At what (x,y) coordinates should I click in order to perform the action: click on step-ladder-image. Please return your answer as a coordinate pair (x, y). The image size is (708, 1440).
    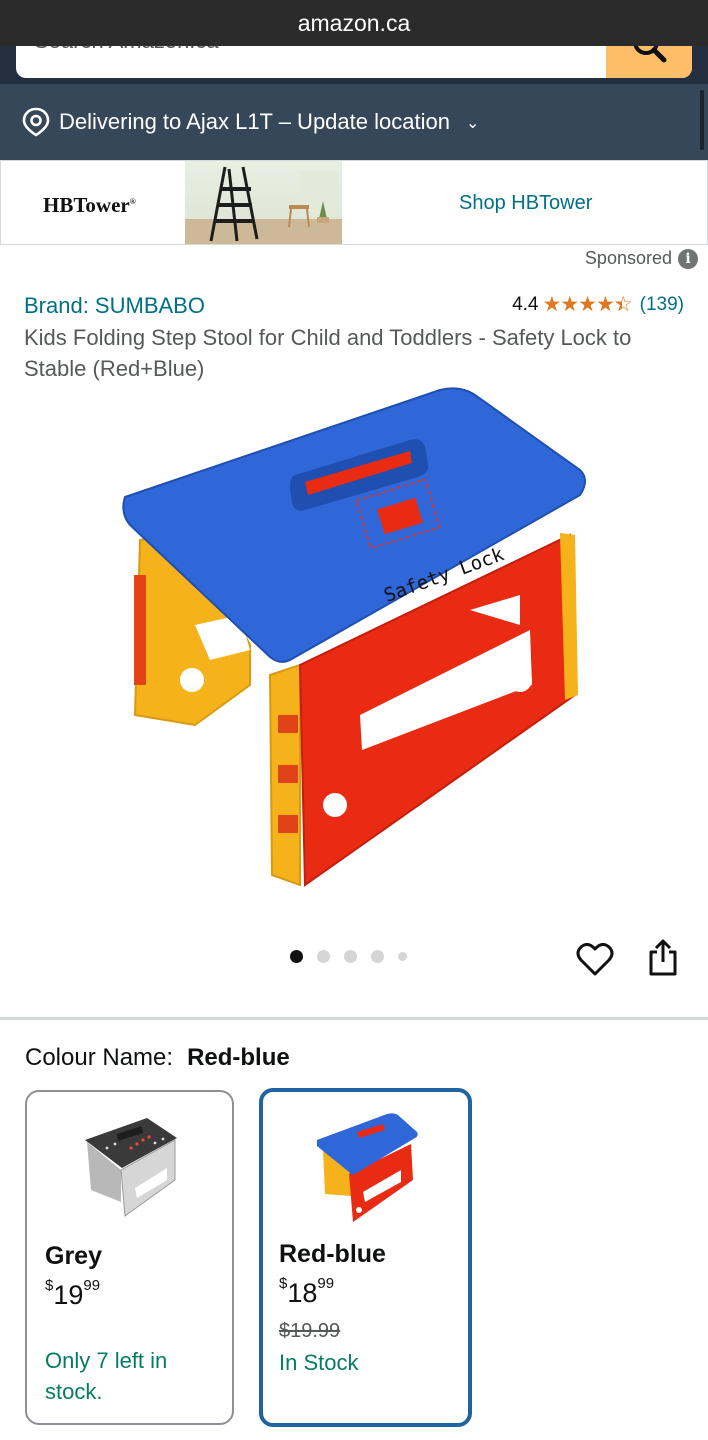
    Looking at the image, I should click on (263, 205).